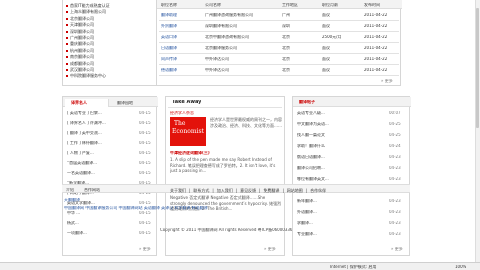  Describe the element at coordinates (87, 103) in the screenshot. I see `tab-celebrities: 译界名人` at that location.